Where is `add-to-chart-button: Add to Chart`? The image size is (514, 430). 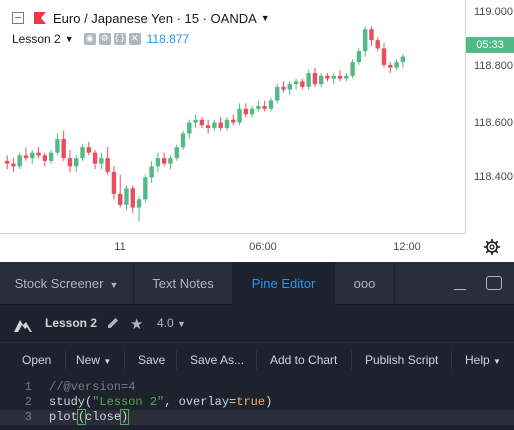
add-to-chart-button: Add to Chart is located at coordinates (303, 360).